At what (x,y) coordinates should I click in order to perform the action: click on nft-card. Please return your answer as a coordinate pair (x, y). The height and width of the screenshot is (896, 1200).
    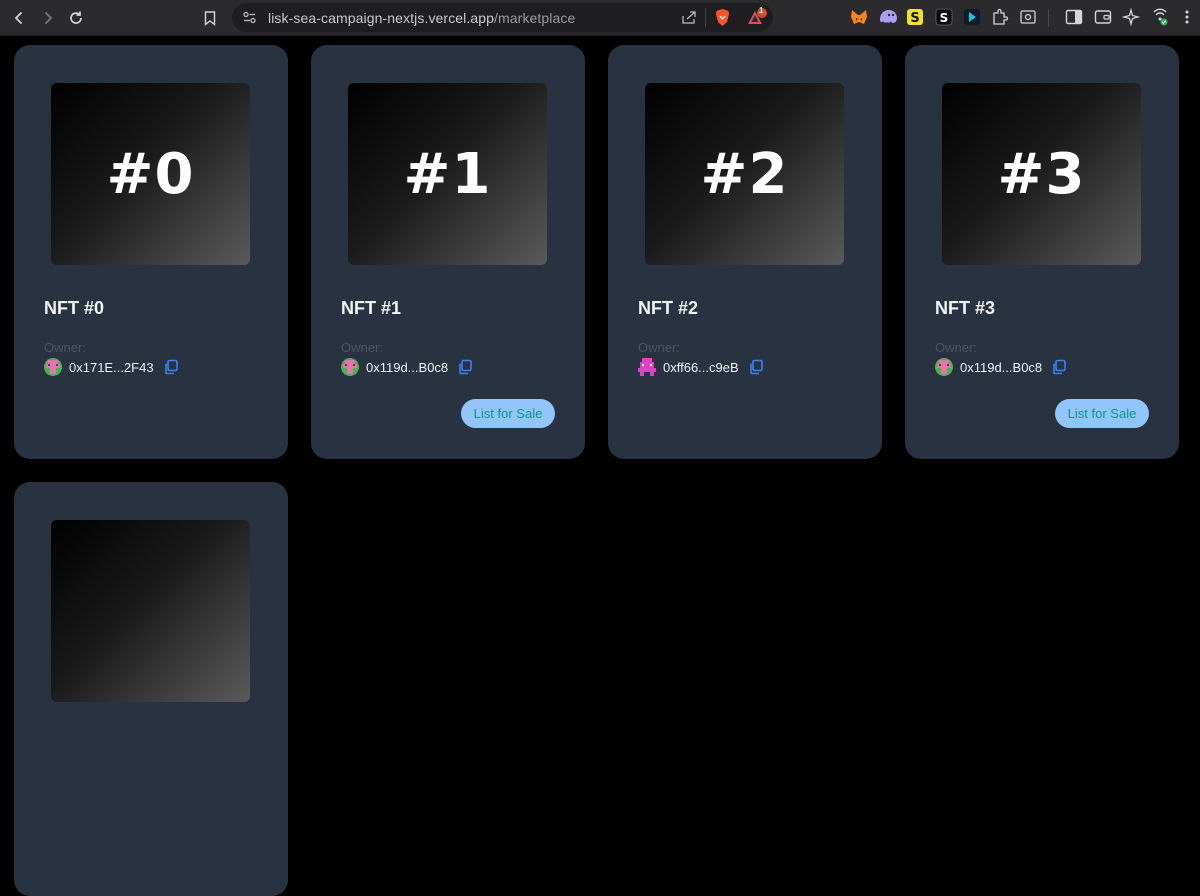
    Looking at the image, I should click on (151, 689).